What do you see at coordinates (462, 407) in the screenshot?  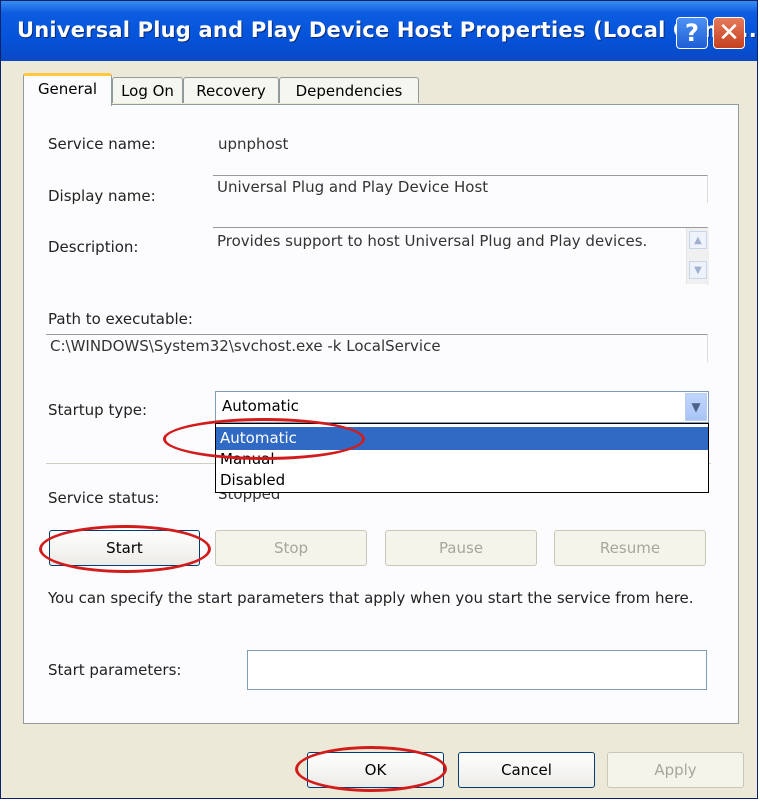 I see `startup-type-select: Automatic ▼` at bounding box center [462, 407].